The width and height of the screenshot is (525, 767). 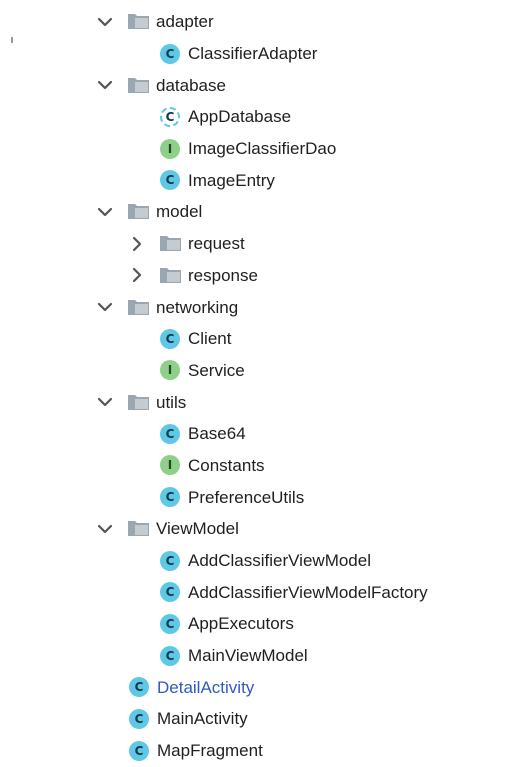 What do you see at coordinates (240, 117) in the screenshot?
I see `tree-item-label: AppDatabase` at bounding box center [240, 117].